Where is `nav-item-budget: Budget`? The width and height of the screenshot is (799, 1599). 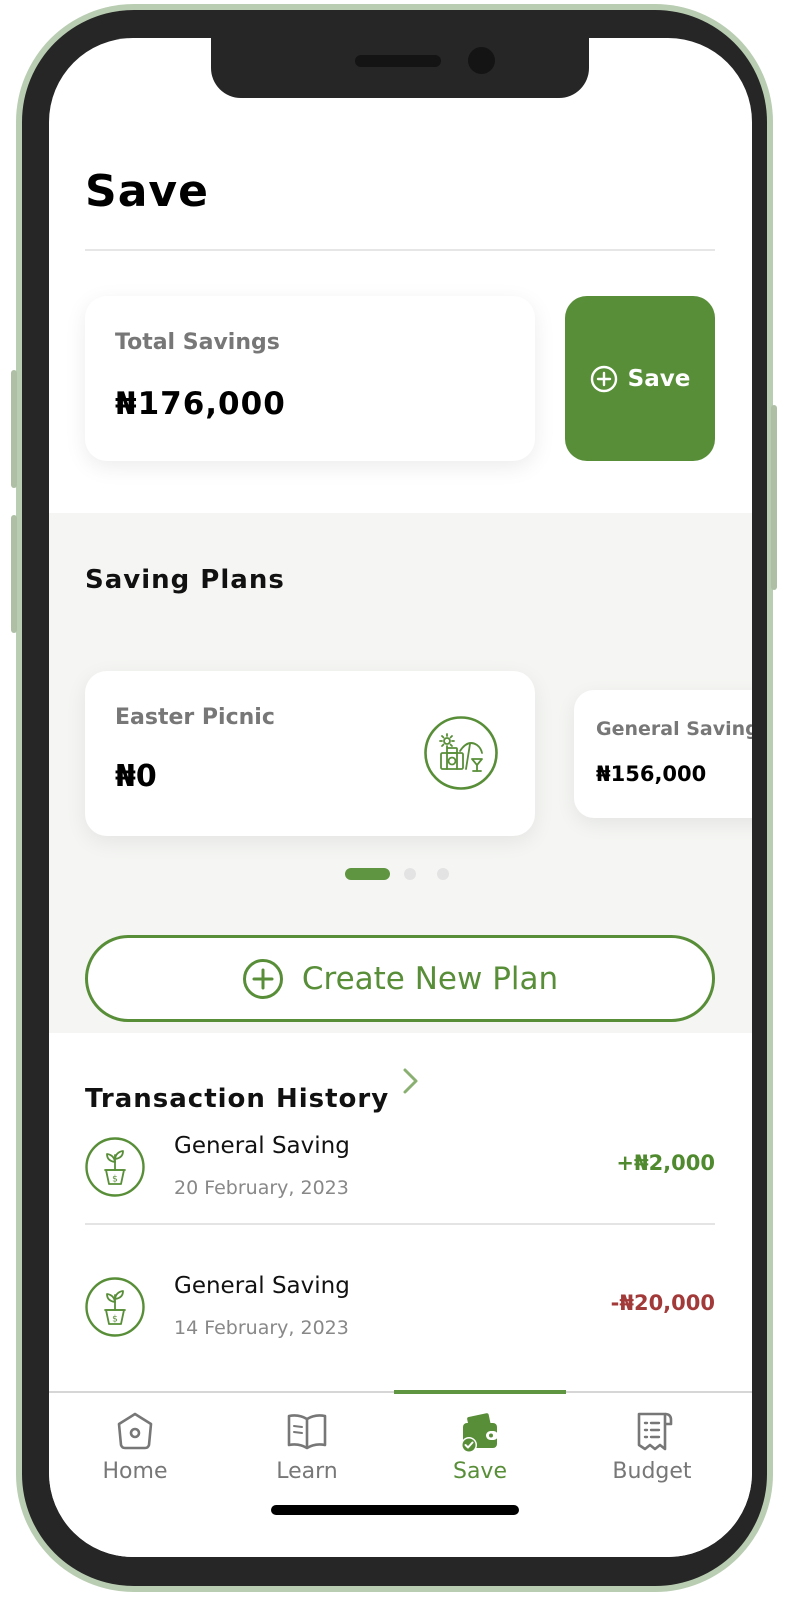 nav-item-budget: Budget is located at coordinates (652, 1448).